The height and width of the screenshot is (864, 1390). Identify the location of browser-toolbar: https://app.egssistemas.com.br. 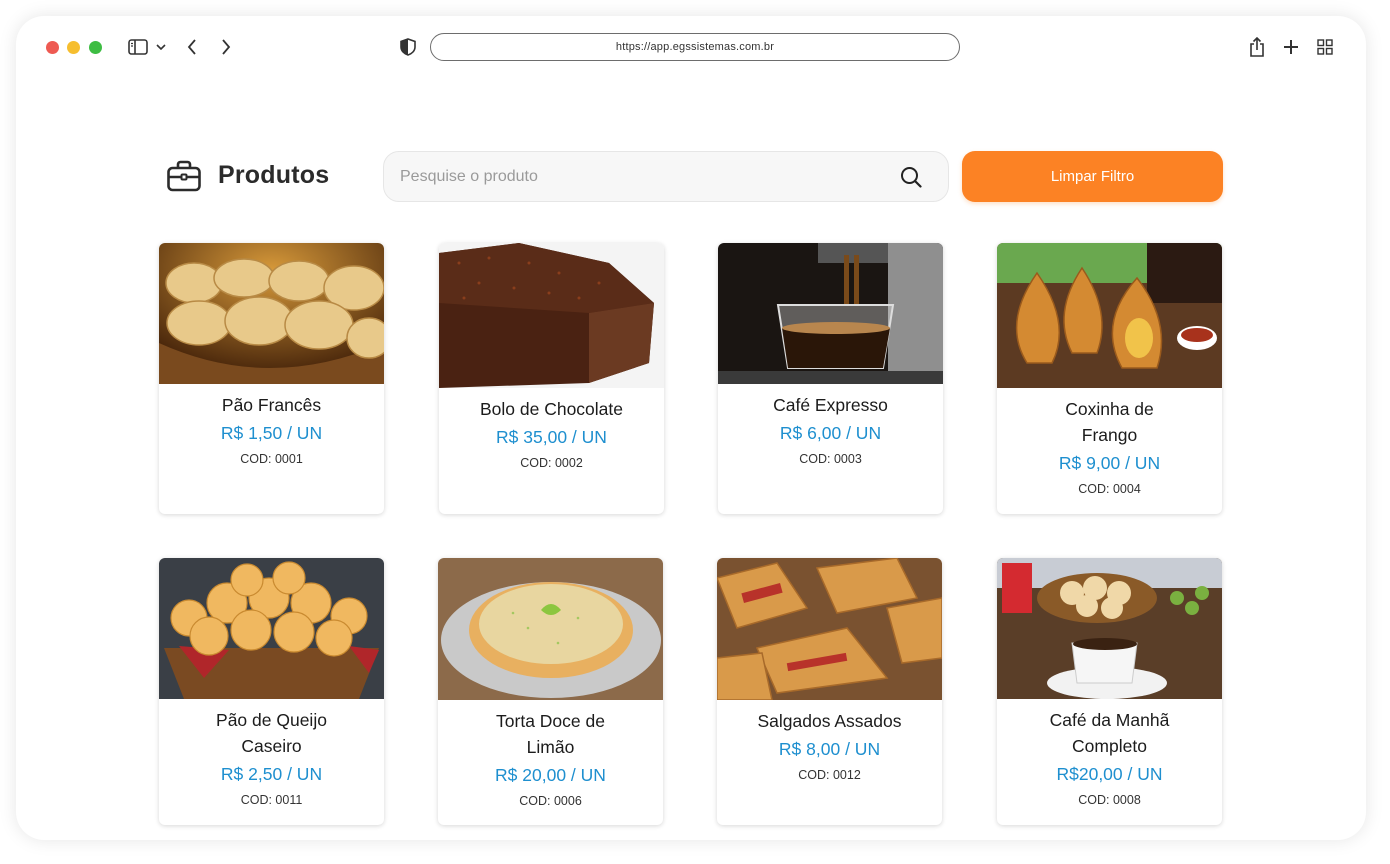
(691, 47).